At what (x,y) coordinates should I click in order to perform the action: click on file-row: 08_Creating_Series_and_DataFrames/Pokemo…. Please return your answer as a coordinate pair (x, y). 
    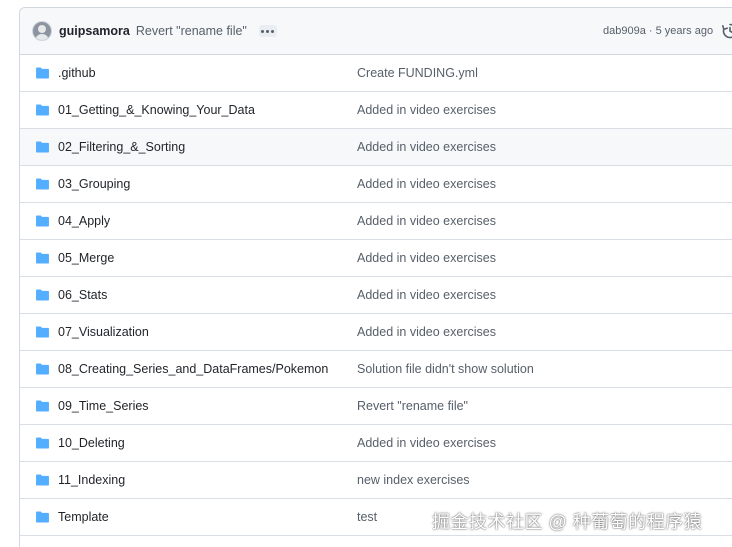
    Looking at the image, I should click on (376, 369).